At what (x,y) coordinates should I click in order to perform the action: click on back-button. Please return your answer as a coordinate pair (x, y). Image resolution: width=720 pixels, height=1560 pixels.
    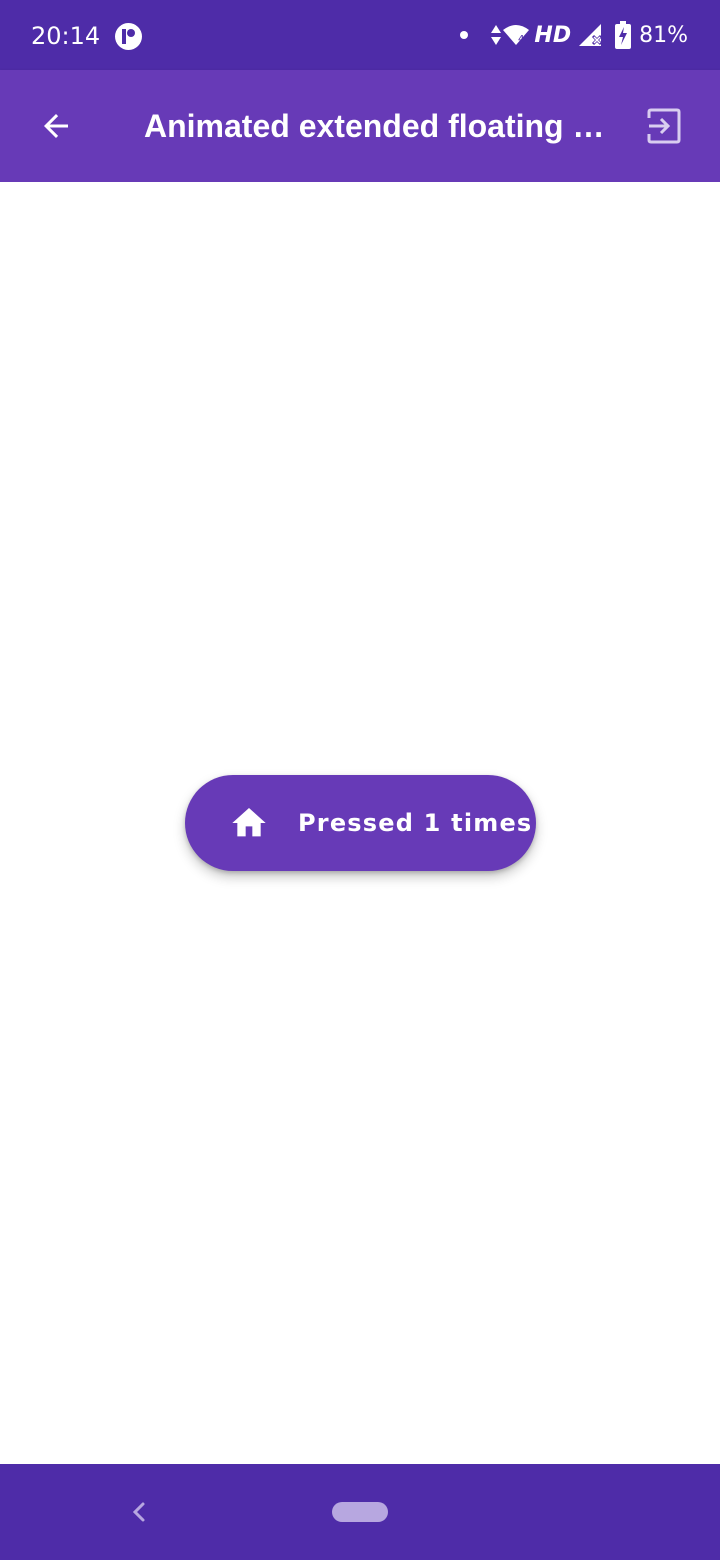
    Looking at the image, I should click on (56, 126).